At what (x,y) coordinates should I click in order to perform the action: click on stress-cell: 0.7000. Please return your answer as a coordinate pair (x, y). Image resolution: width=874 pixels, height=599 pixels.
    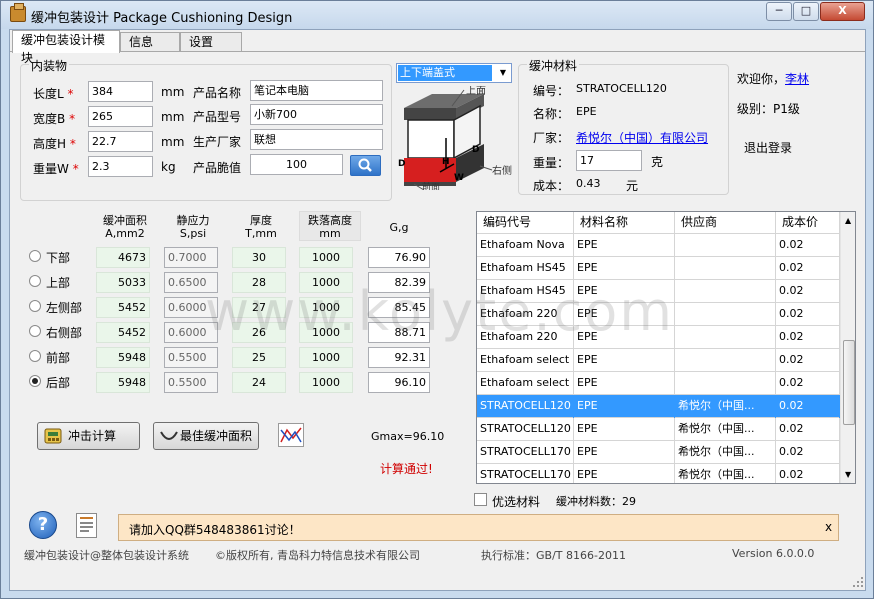
    Looking at the image, I should click on (191, 257).